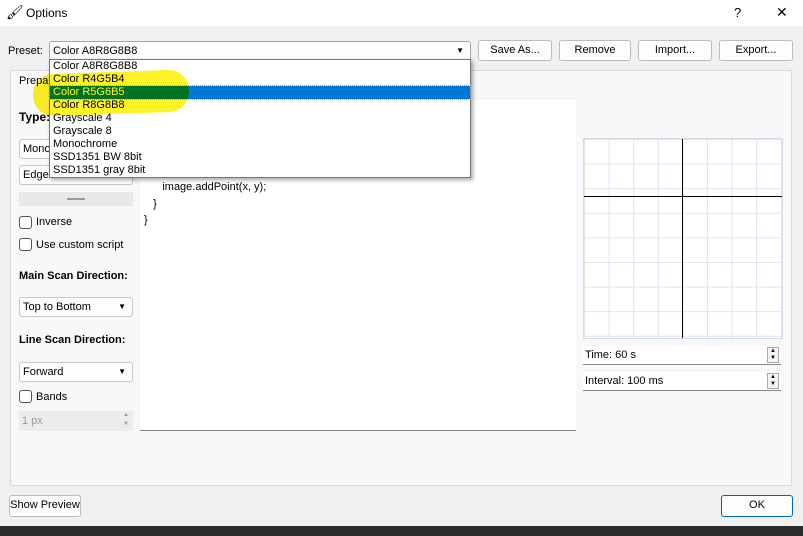 The width and height of the screenshot is (803, 536). What do you see at coordinates (36, 175) in the screenshot?
I see `edge-value: Edge` at bounding box center [36, 175].